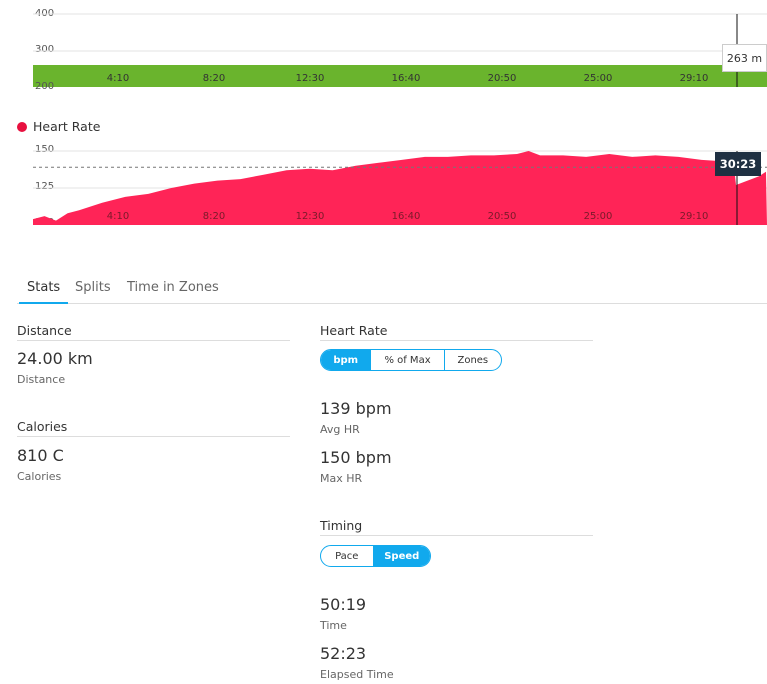 The width and height of the screenshot is (767, 684). Describe the element at coordinates (22, 126) in the screenshot. I see `hr-legend-dot` at that location.